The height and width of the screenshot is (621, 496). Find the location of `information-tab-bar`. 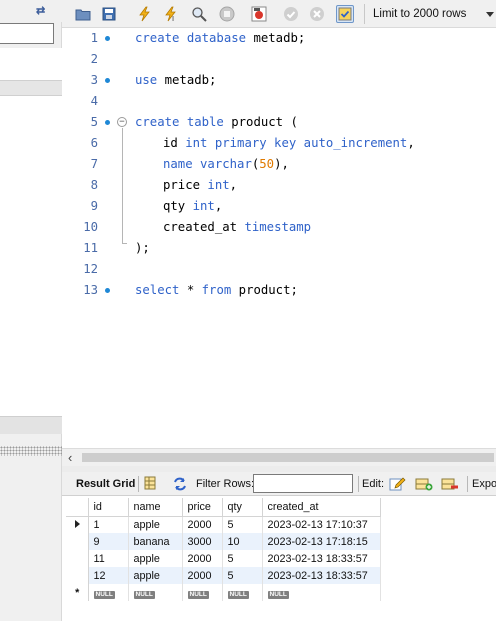

information-tab-bar is located at coordinates (31, 425).